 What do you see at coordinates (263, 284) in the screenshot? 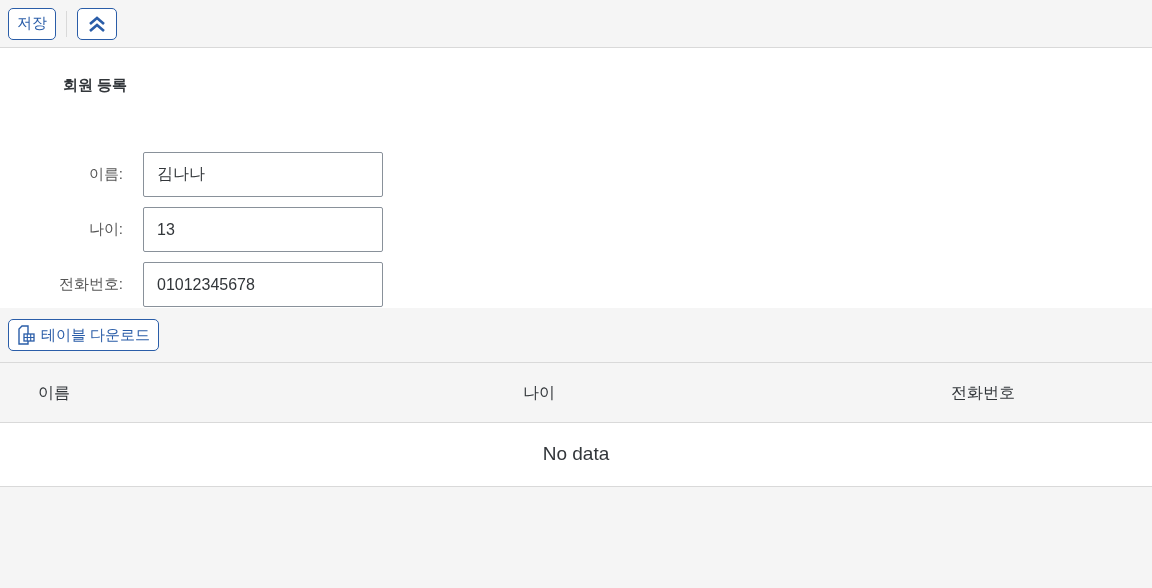
I see `input-field: 01012345678` at bounding box center [263, 284].